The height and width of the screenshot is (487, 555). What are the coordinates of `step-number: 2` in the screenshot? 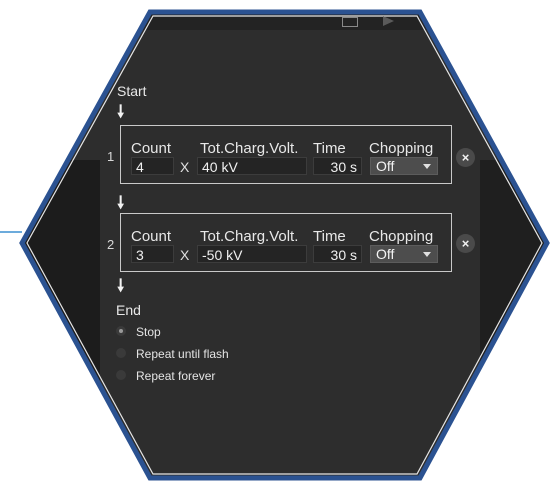 It's located at (111, 244).